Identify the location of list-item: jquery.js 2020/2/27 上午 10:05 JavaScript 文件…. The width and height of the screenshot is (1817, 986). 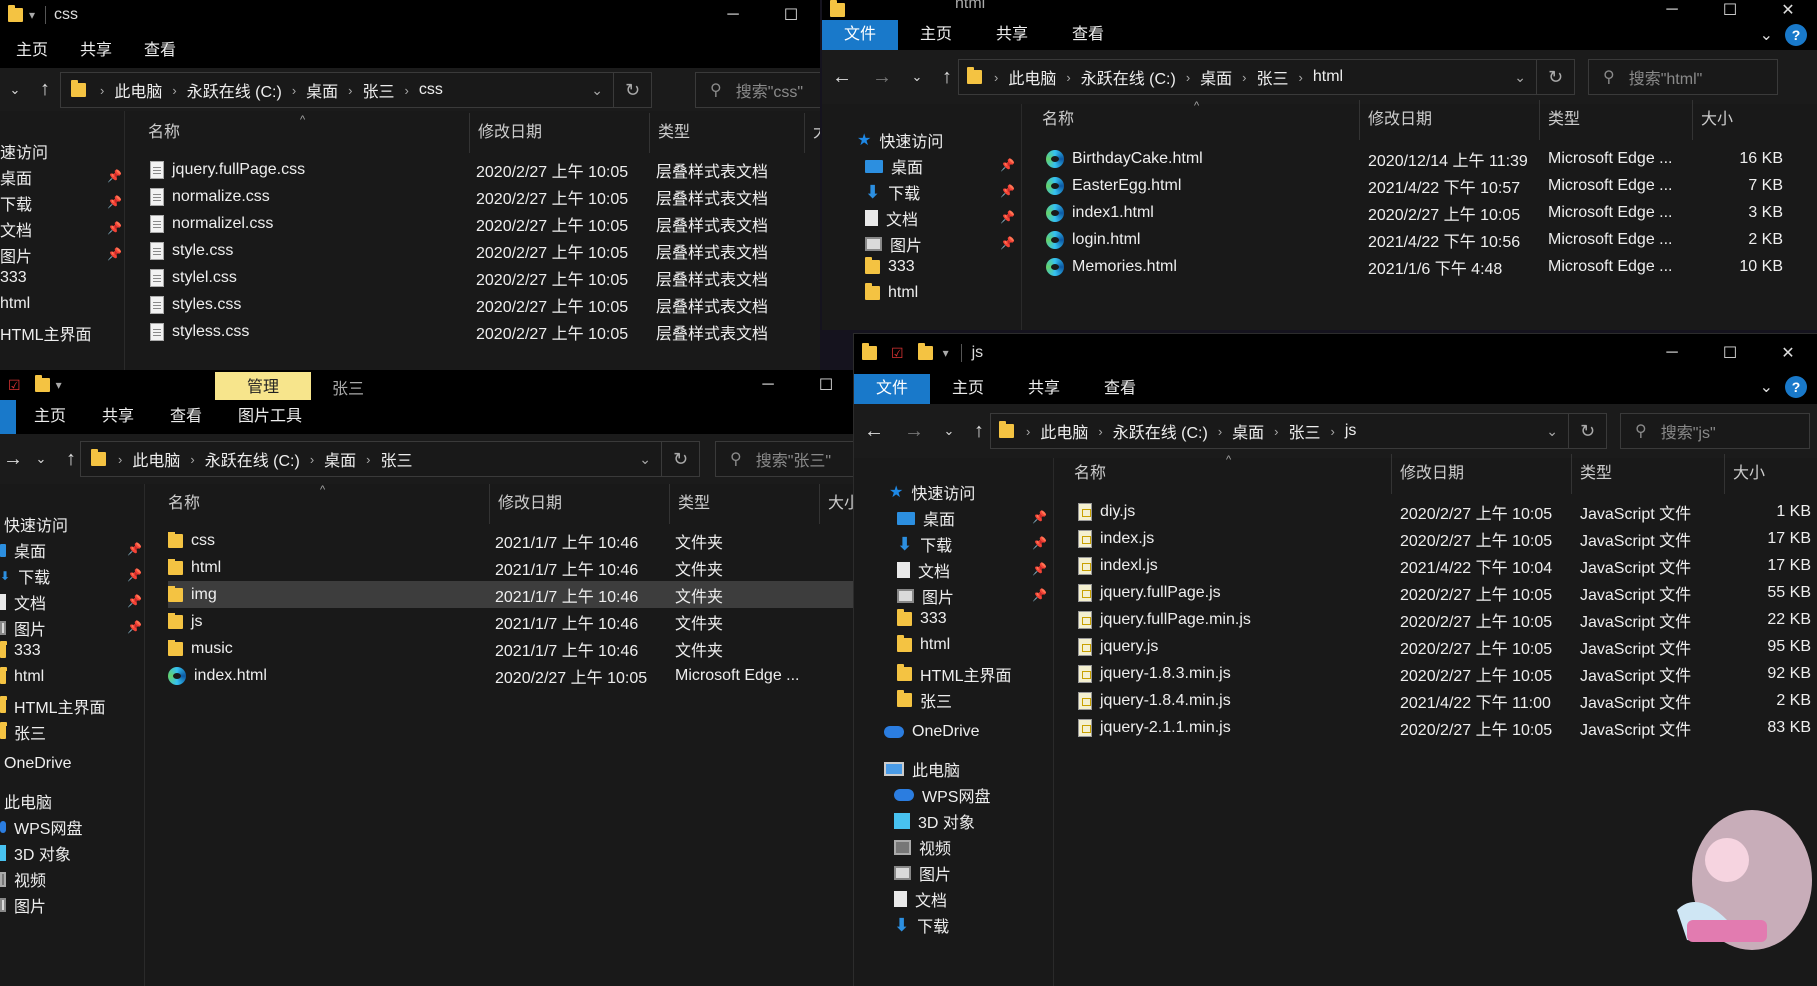
(1444, 646).